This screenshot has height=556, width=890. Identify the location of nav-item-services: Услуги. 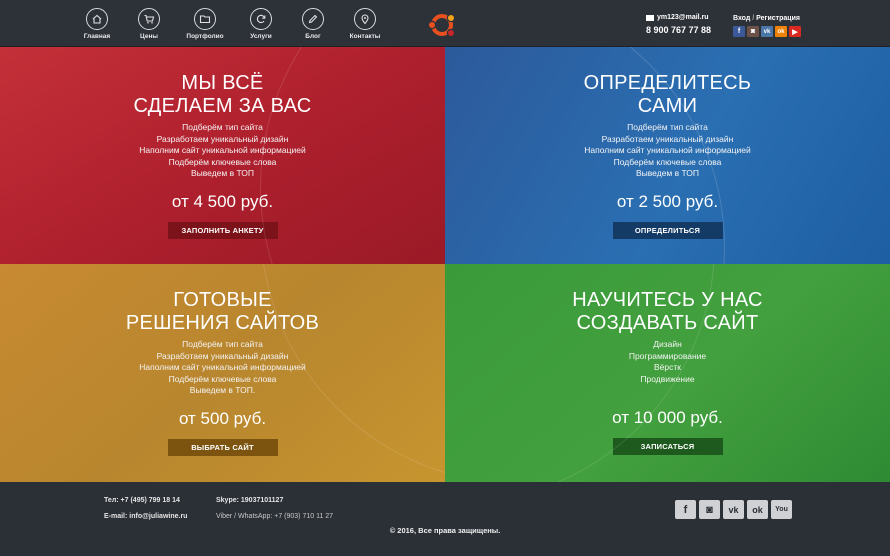
(261, 24).